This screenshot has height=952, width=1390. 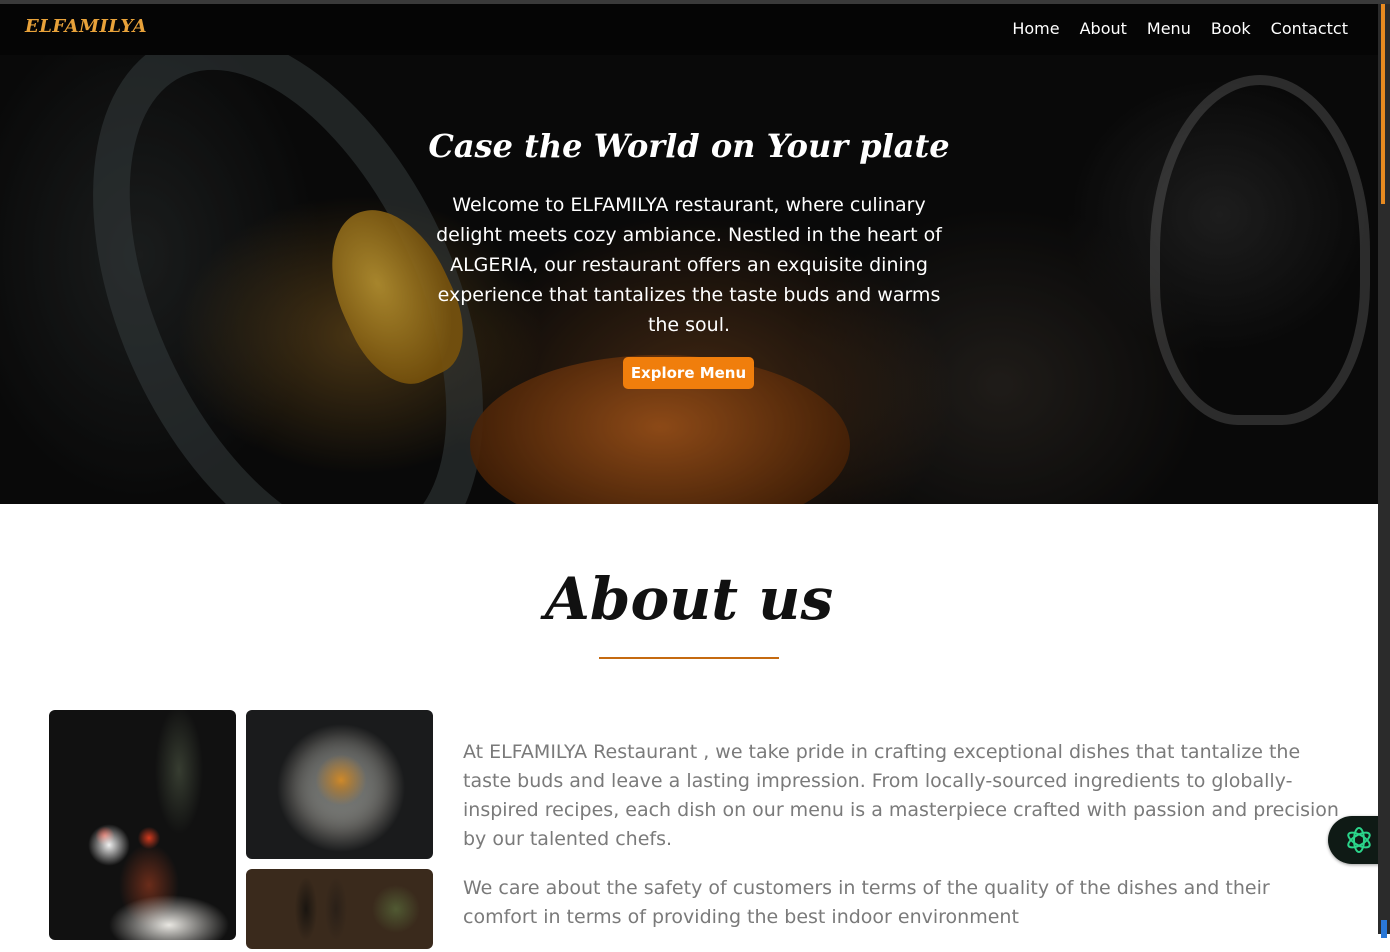 I want to click on nav-menu: Menu, so click(x=1169, y=28).